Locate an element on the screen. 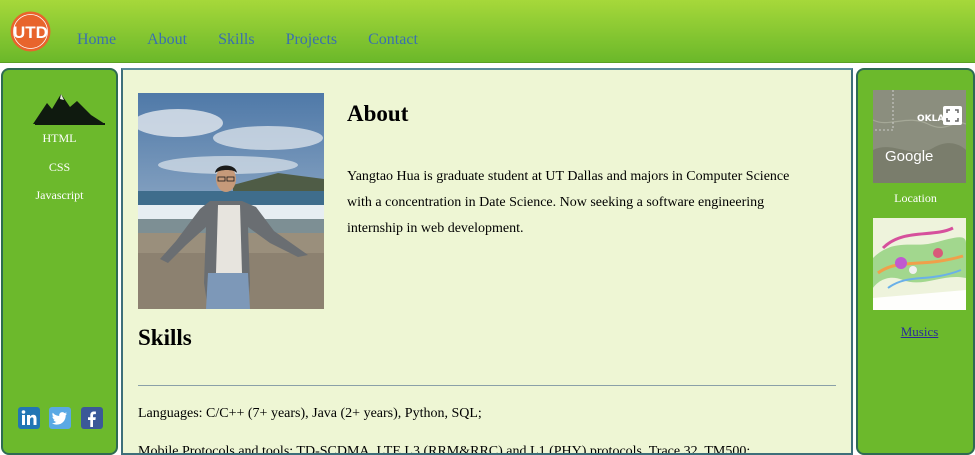 This screenshot has width=975, height=455. nav-contact-link: Contact is located at coordinates (393, 40).